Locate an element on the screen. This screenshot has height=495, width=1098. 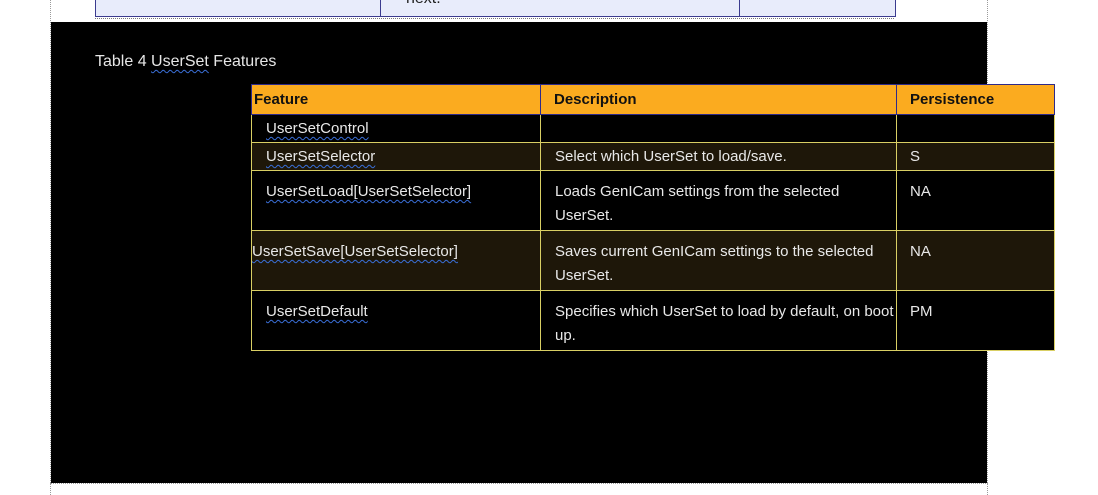
table-caption: Table 4 UserSet Features is located at coordinates (185, 62).